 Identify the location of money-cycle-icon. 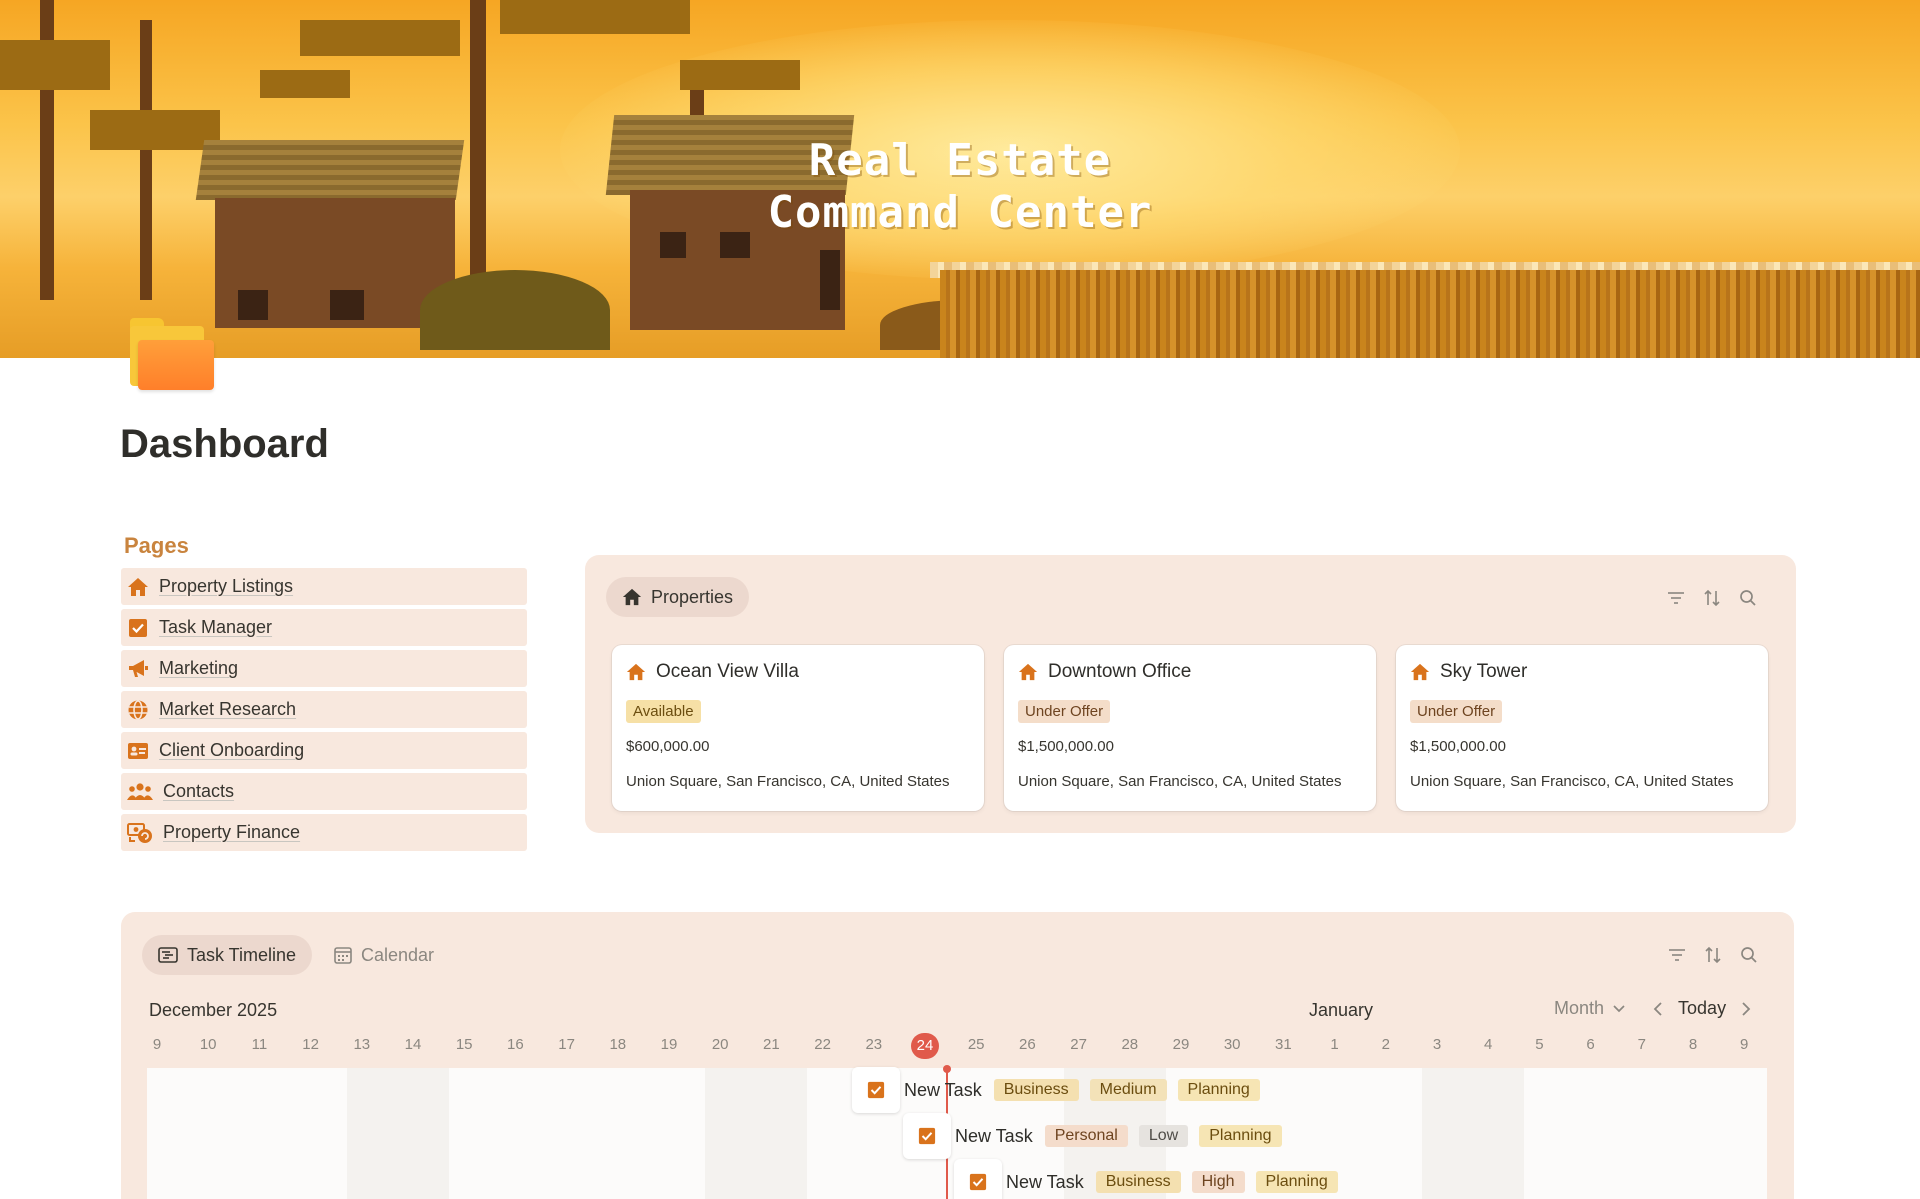
(140, 833).